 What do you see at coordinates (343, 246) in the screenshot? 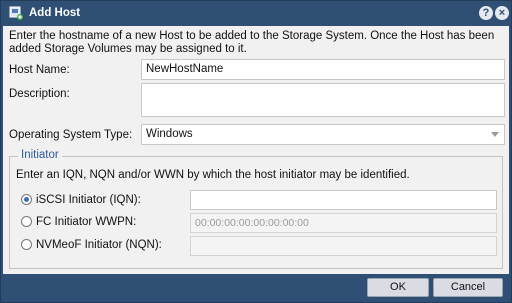
I see `nvmeof-input` at bounding box center [343, 246].